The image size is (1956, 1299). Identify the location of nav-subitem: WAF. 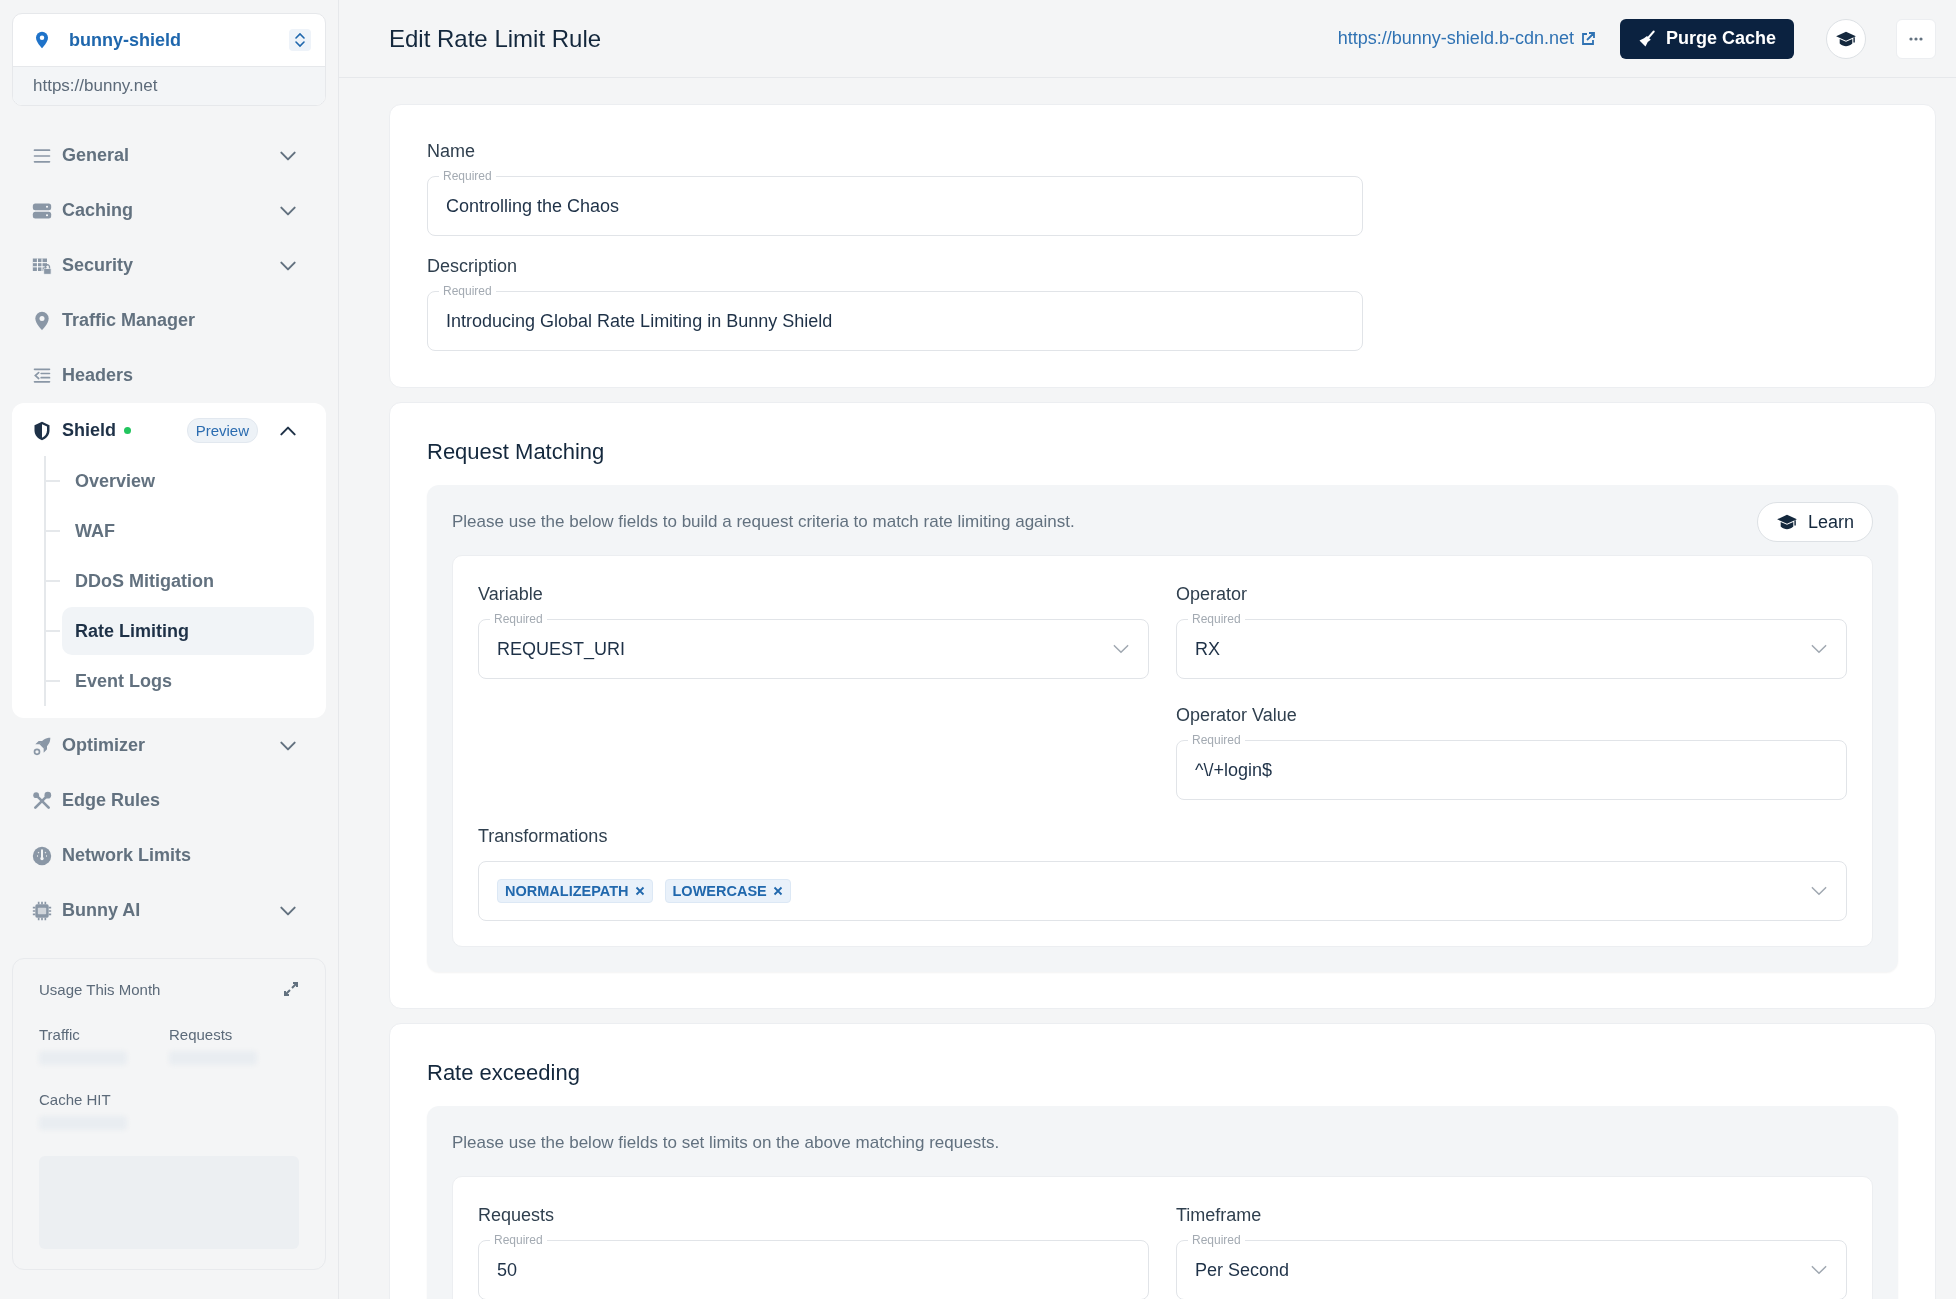
(188, 531).